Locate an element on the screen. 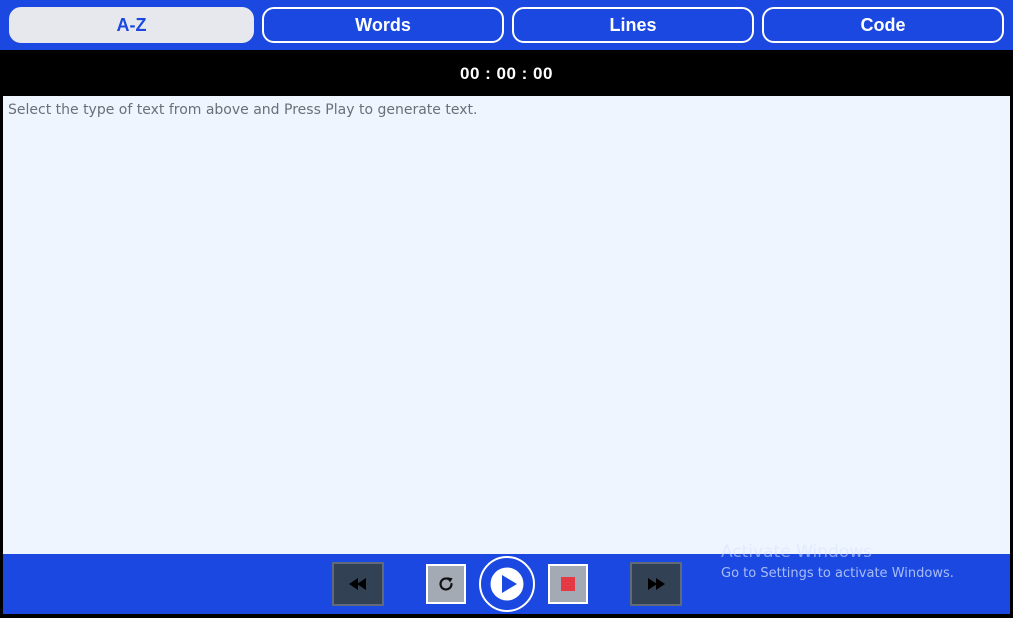  tab-code: Code is located at coordinates (883, 25).